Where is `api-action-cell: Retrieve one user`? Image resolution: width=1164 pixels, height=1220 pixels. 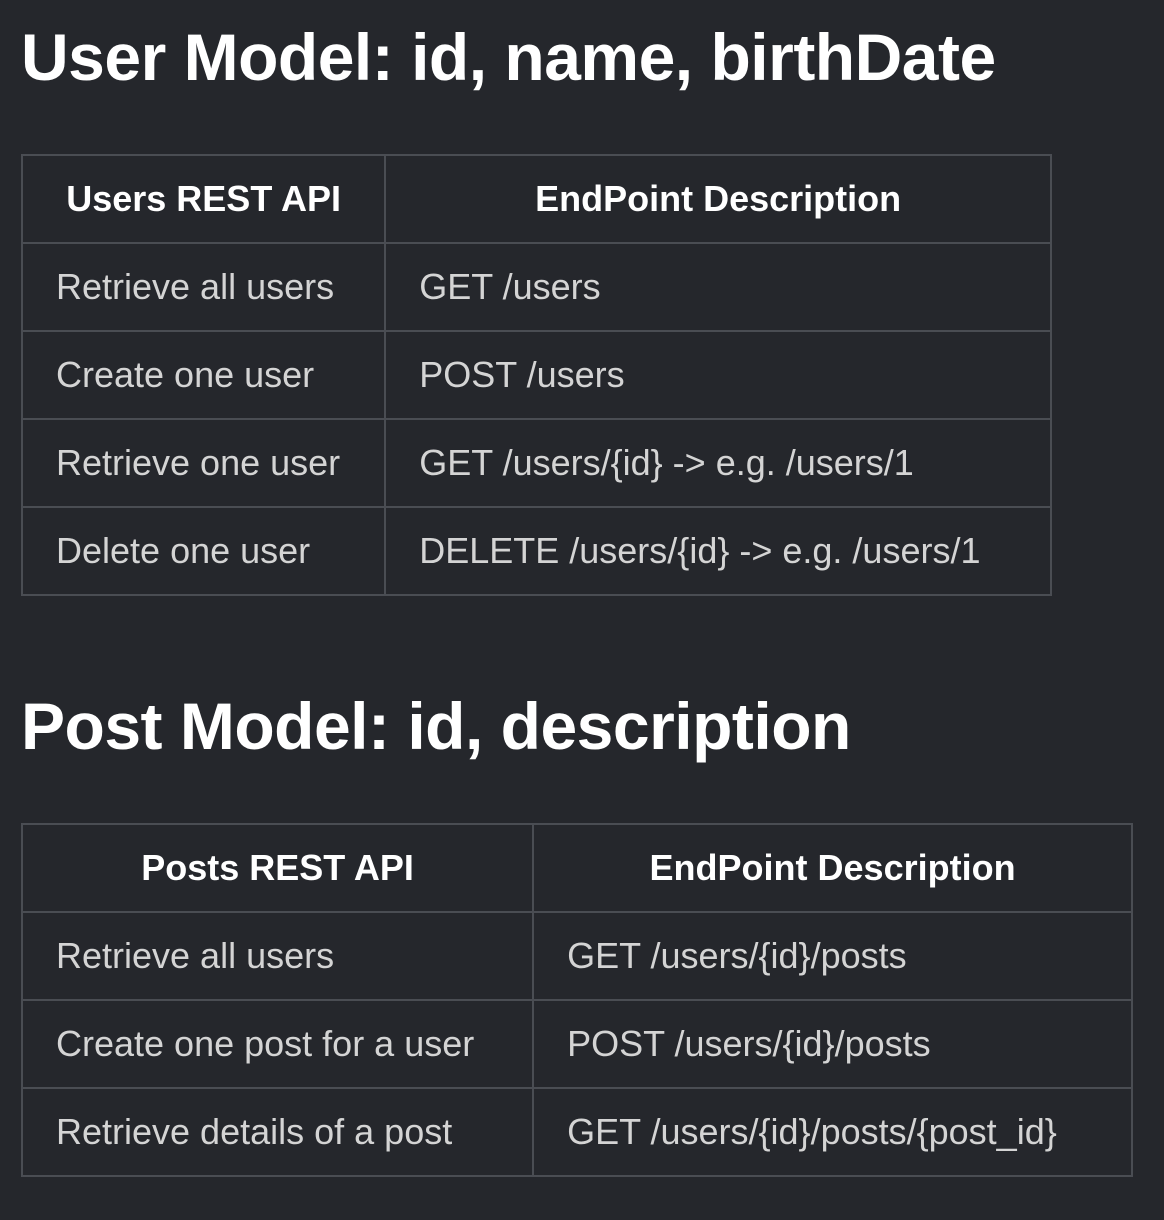
api-action-cell: Retrieve one user is located at coordinates (203, 463).